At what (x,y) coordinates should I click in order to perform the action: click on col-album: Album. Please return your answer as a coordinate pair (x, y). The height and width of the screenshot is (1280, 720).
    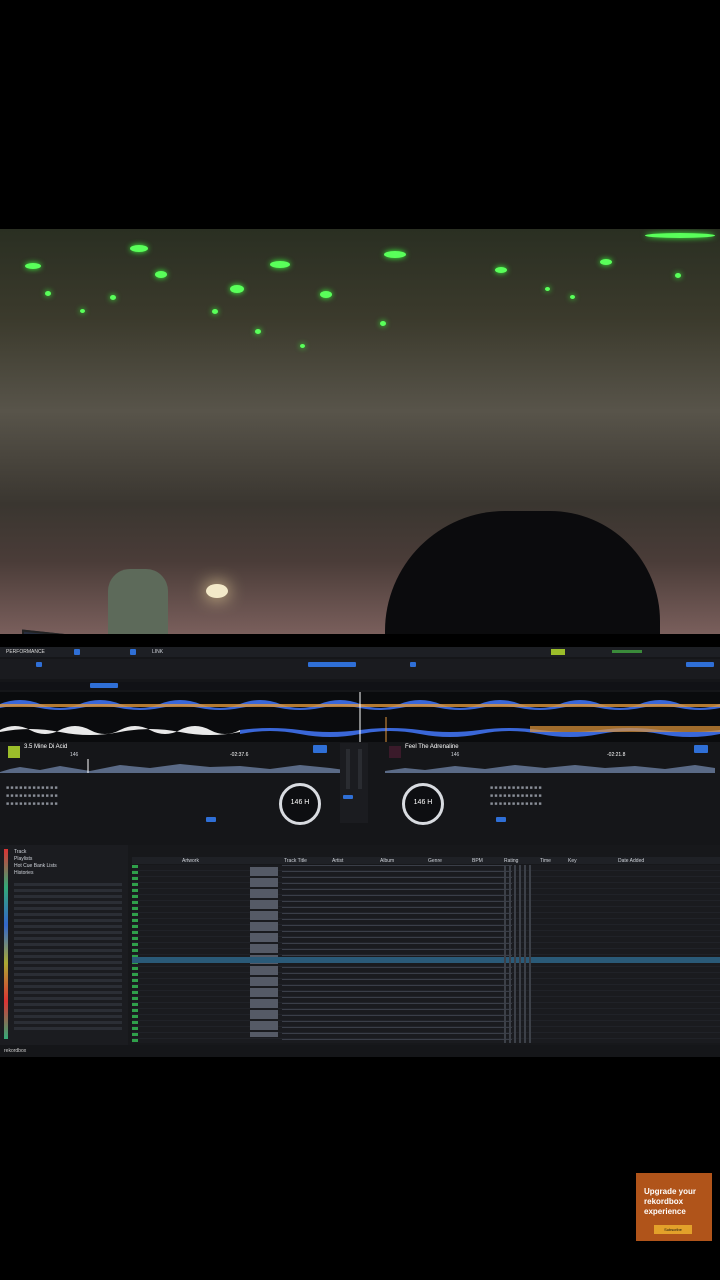
    Looking at the image, I should click on (387, 861).